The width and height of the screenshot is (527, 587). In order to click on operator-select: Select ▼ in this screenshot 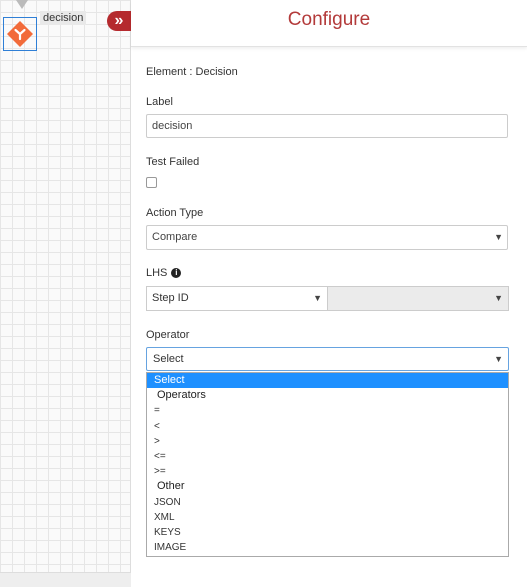, I will do `click(327, 359)`.